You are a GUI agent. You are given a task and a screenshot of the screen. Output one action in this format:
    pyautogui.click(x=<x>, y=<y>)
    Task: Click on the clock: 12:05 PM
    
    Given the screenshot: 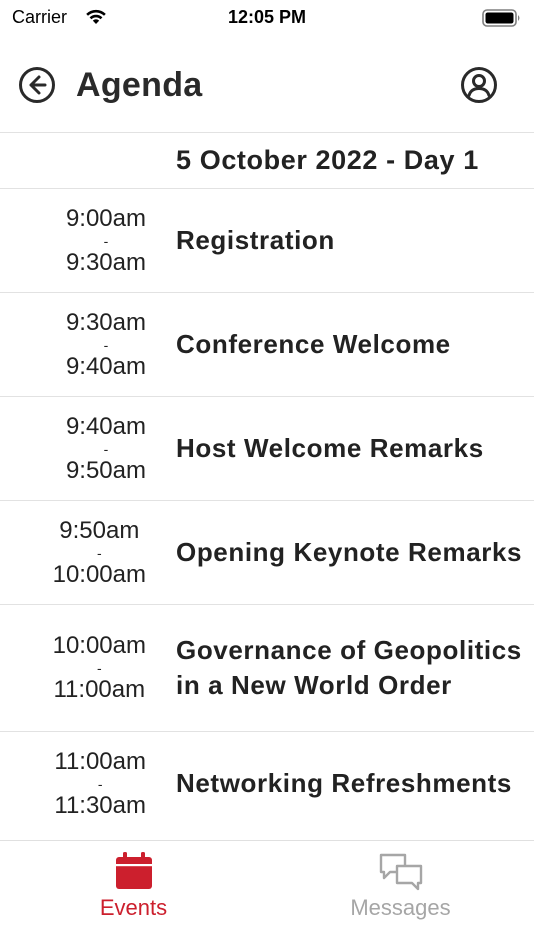 What is the action you would take?
    pyautogui.click(x=267, y=17)
    